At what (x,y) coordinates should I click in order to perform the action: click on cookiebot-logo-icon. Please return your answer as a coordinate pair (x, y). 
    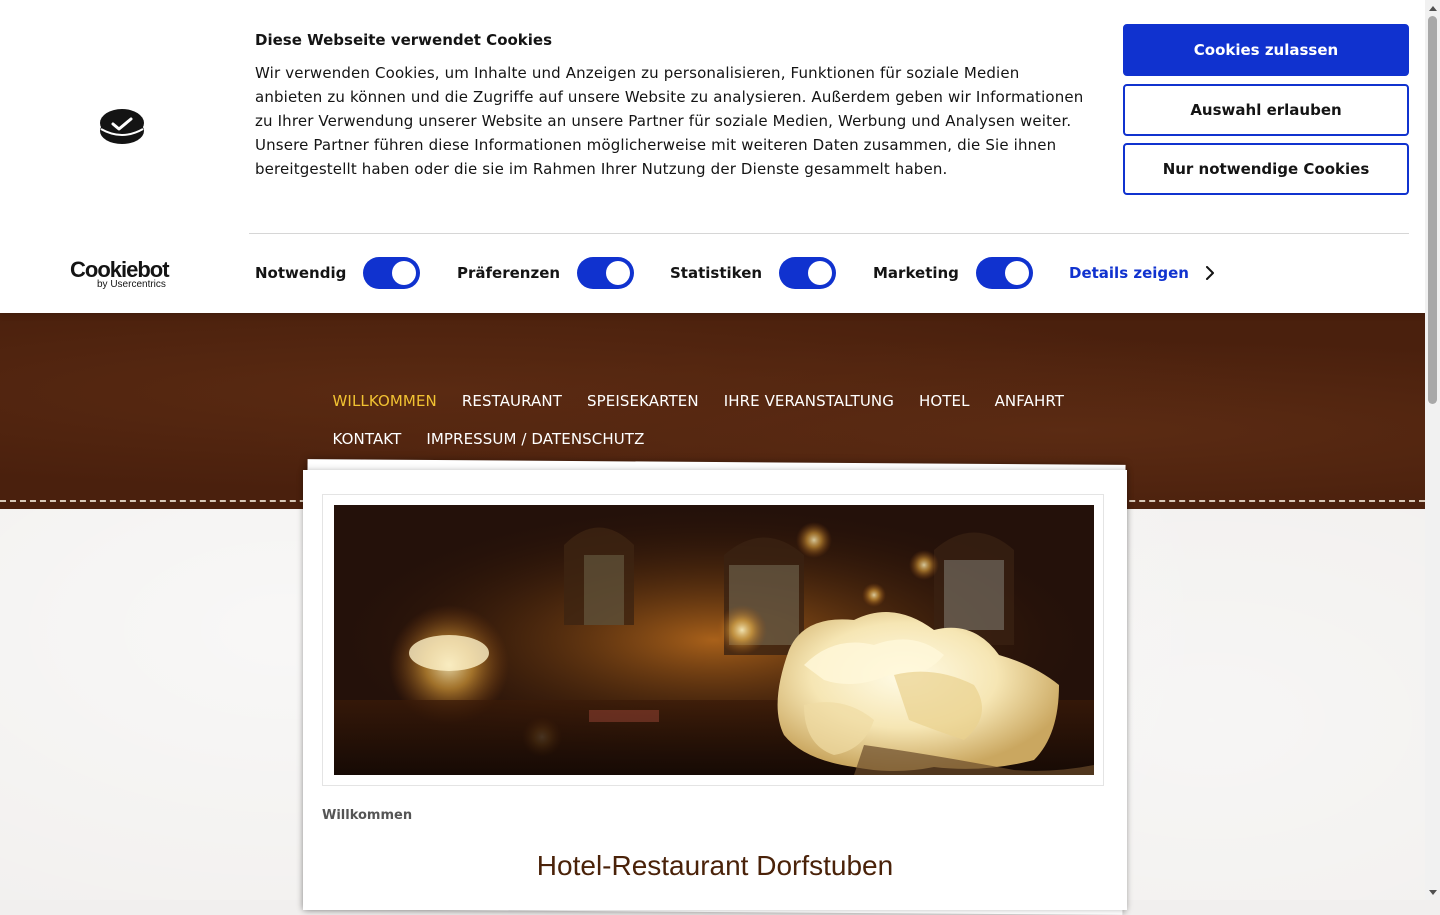
    Looking at the image, I should click on (122, 126).